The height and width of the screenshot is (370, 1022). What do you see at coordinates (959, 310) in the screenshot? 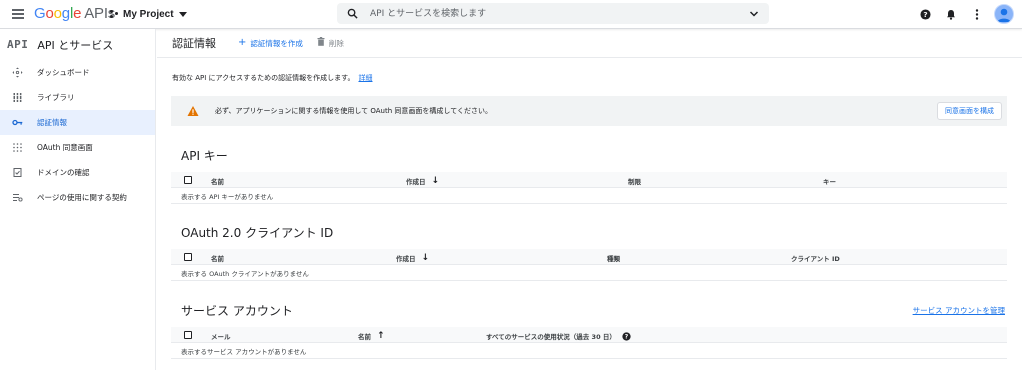
I see `manage-service-accounts-link: サービス アカウントを管理` at bounding box center [959, 310].